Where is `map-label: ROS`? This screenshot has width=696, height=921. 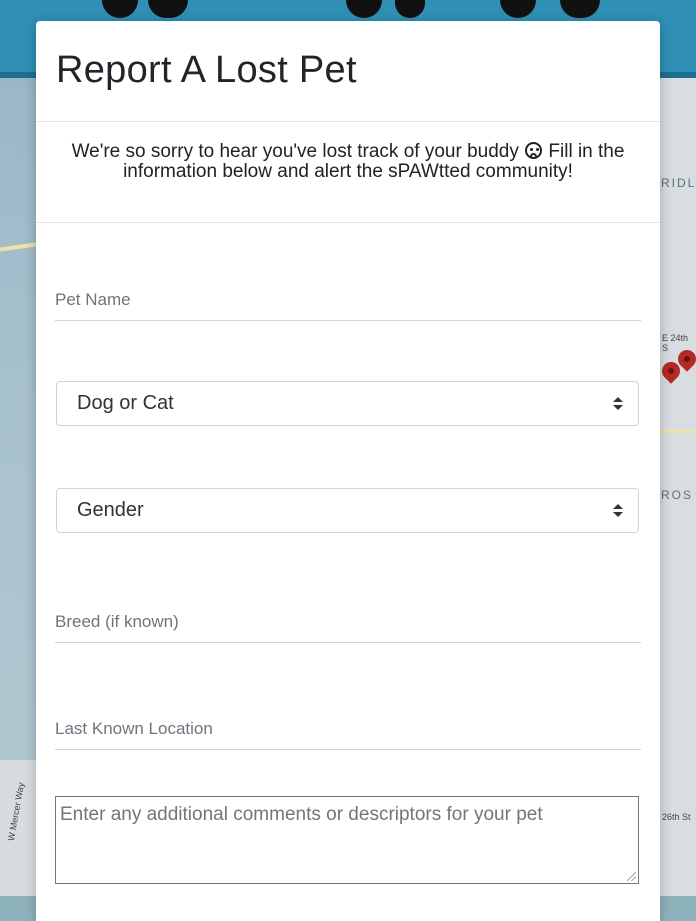
map-label: ROS is located at coordinates (677, 495).